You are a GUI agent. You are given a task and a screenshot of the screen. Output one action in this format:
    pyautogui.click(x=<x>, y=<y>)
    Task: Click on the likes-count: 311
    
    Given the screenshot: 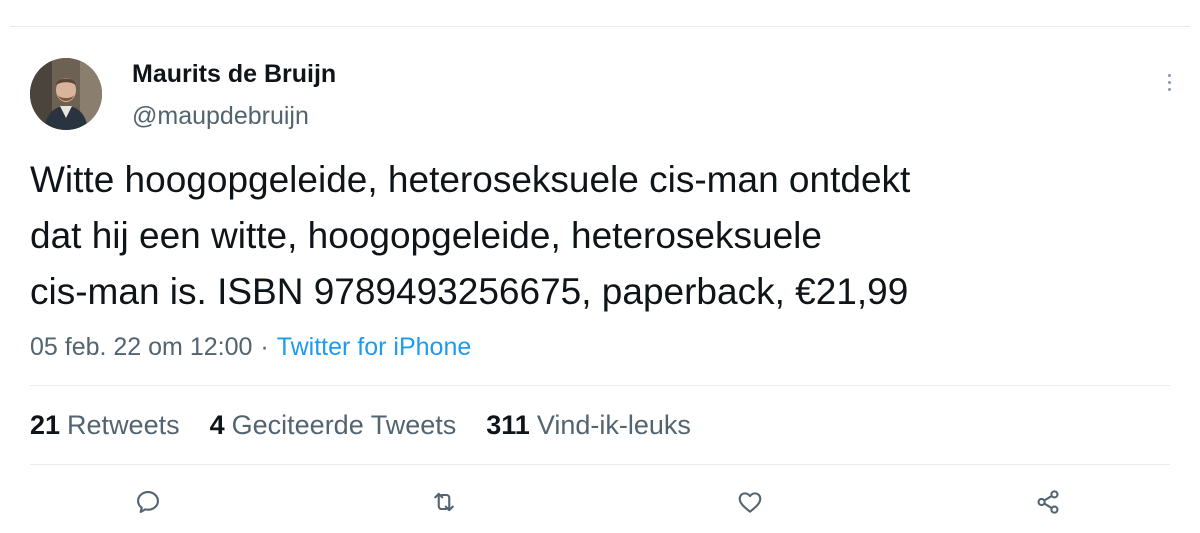 What is the action you would take?
    pyautogui.click(x=508, y=425)
    